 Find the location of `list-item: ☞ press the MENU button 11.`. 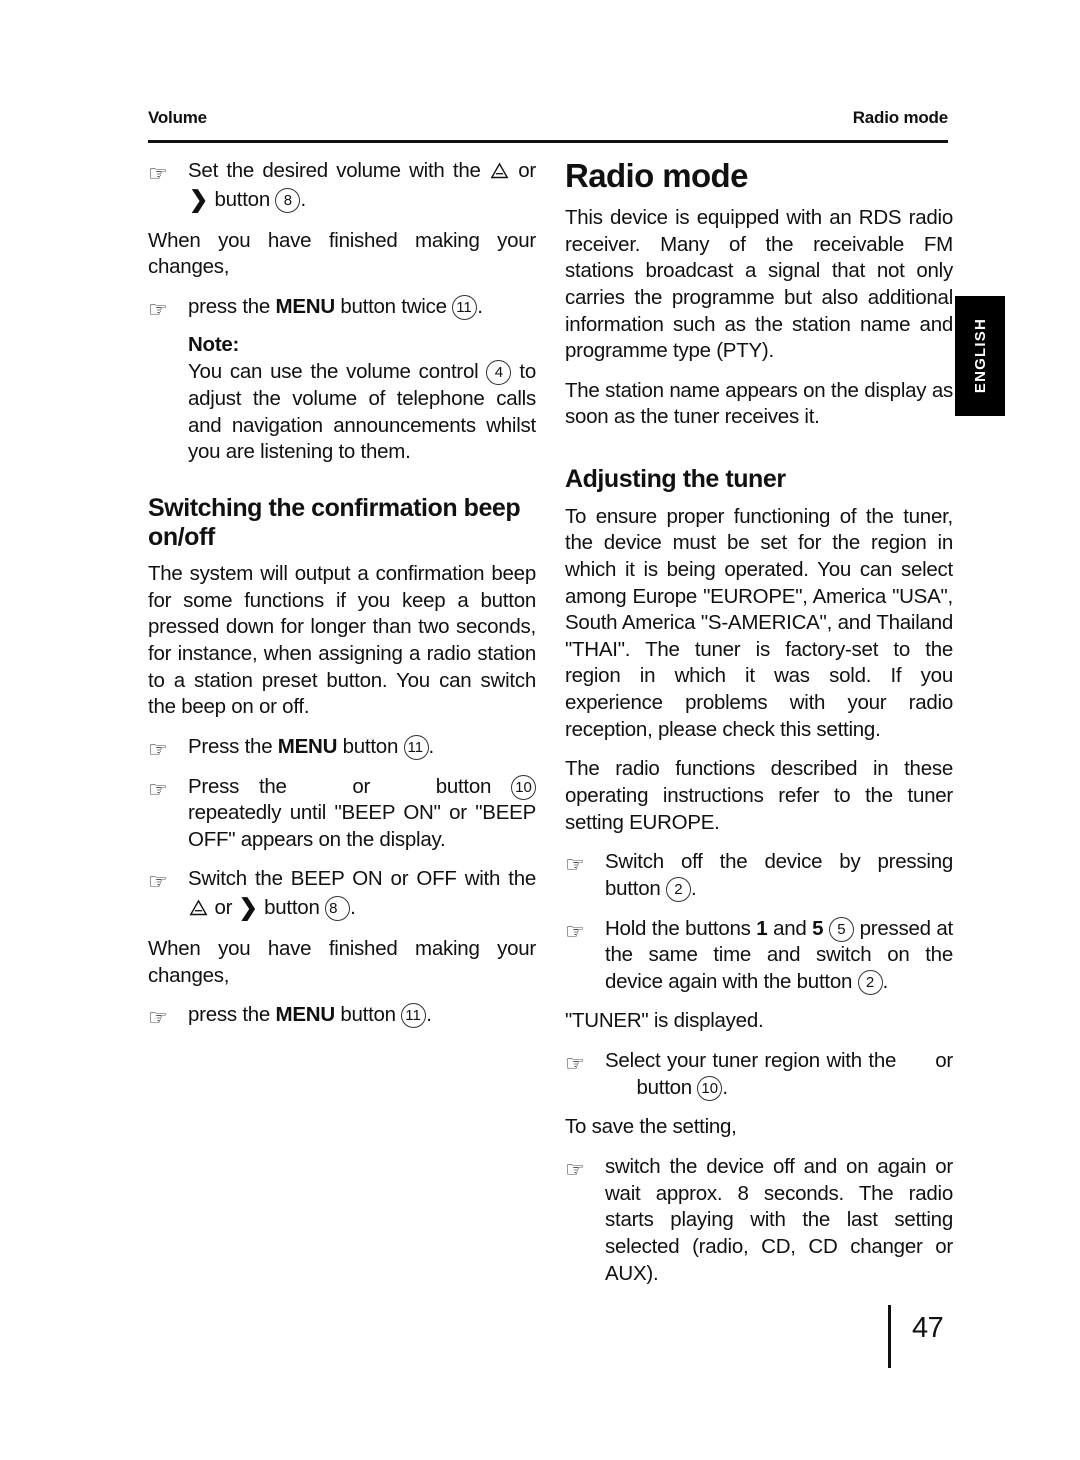

list-item: ☞ press the MENU button 11. is located at coordinates (342, 1016).